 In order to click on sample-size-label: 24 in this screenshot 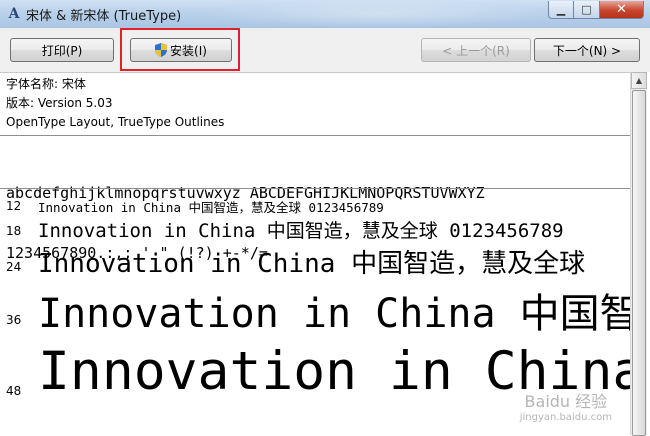, I will do `click(14, 267)`.